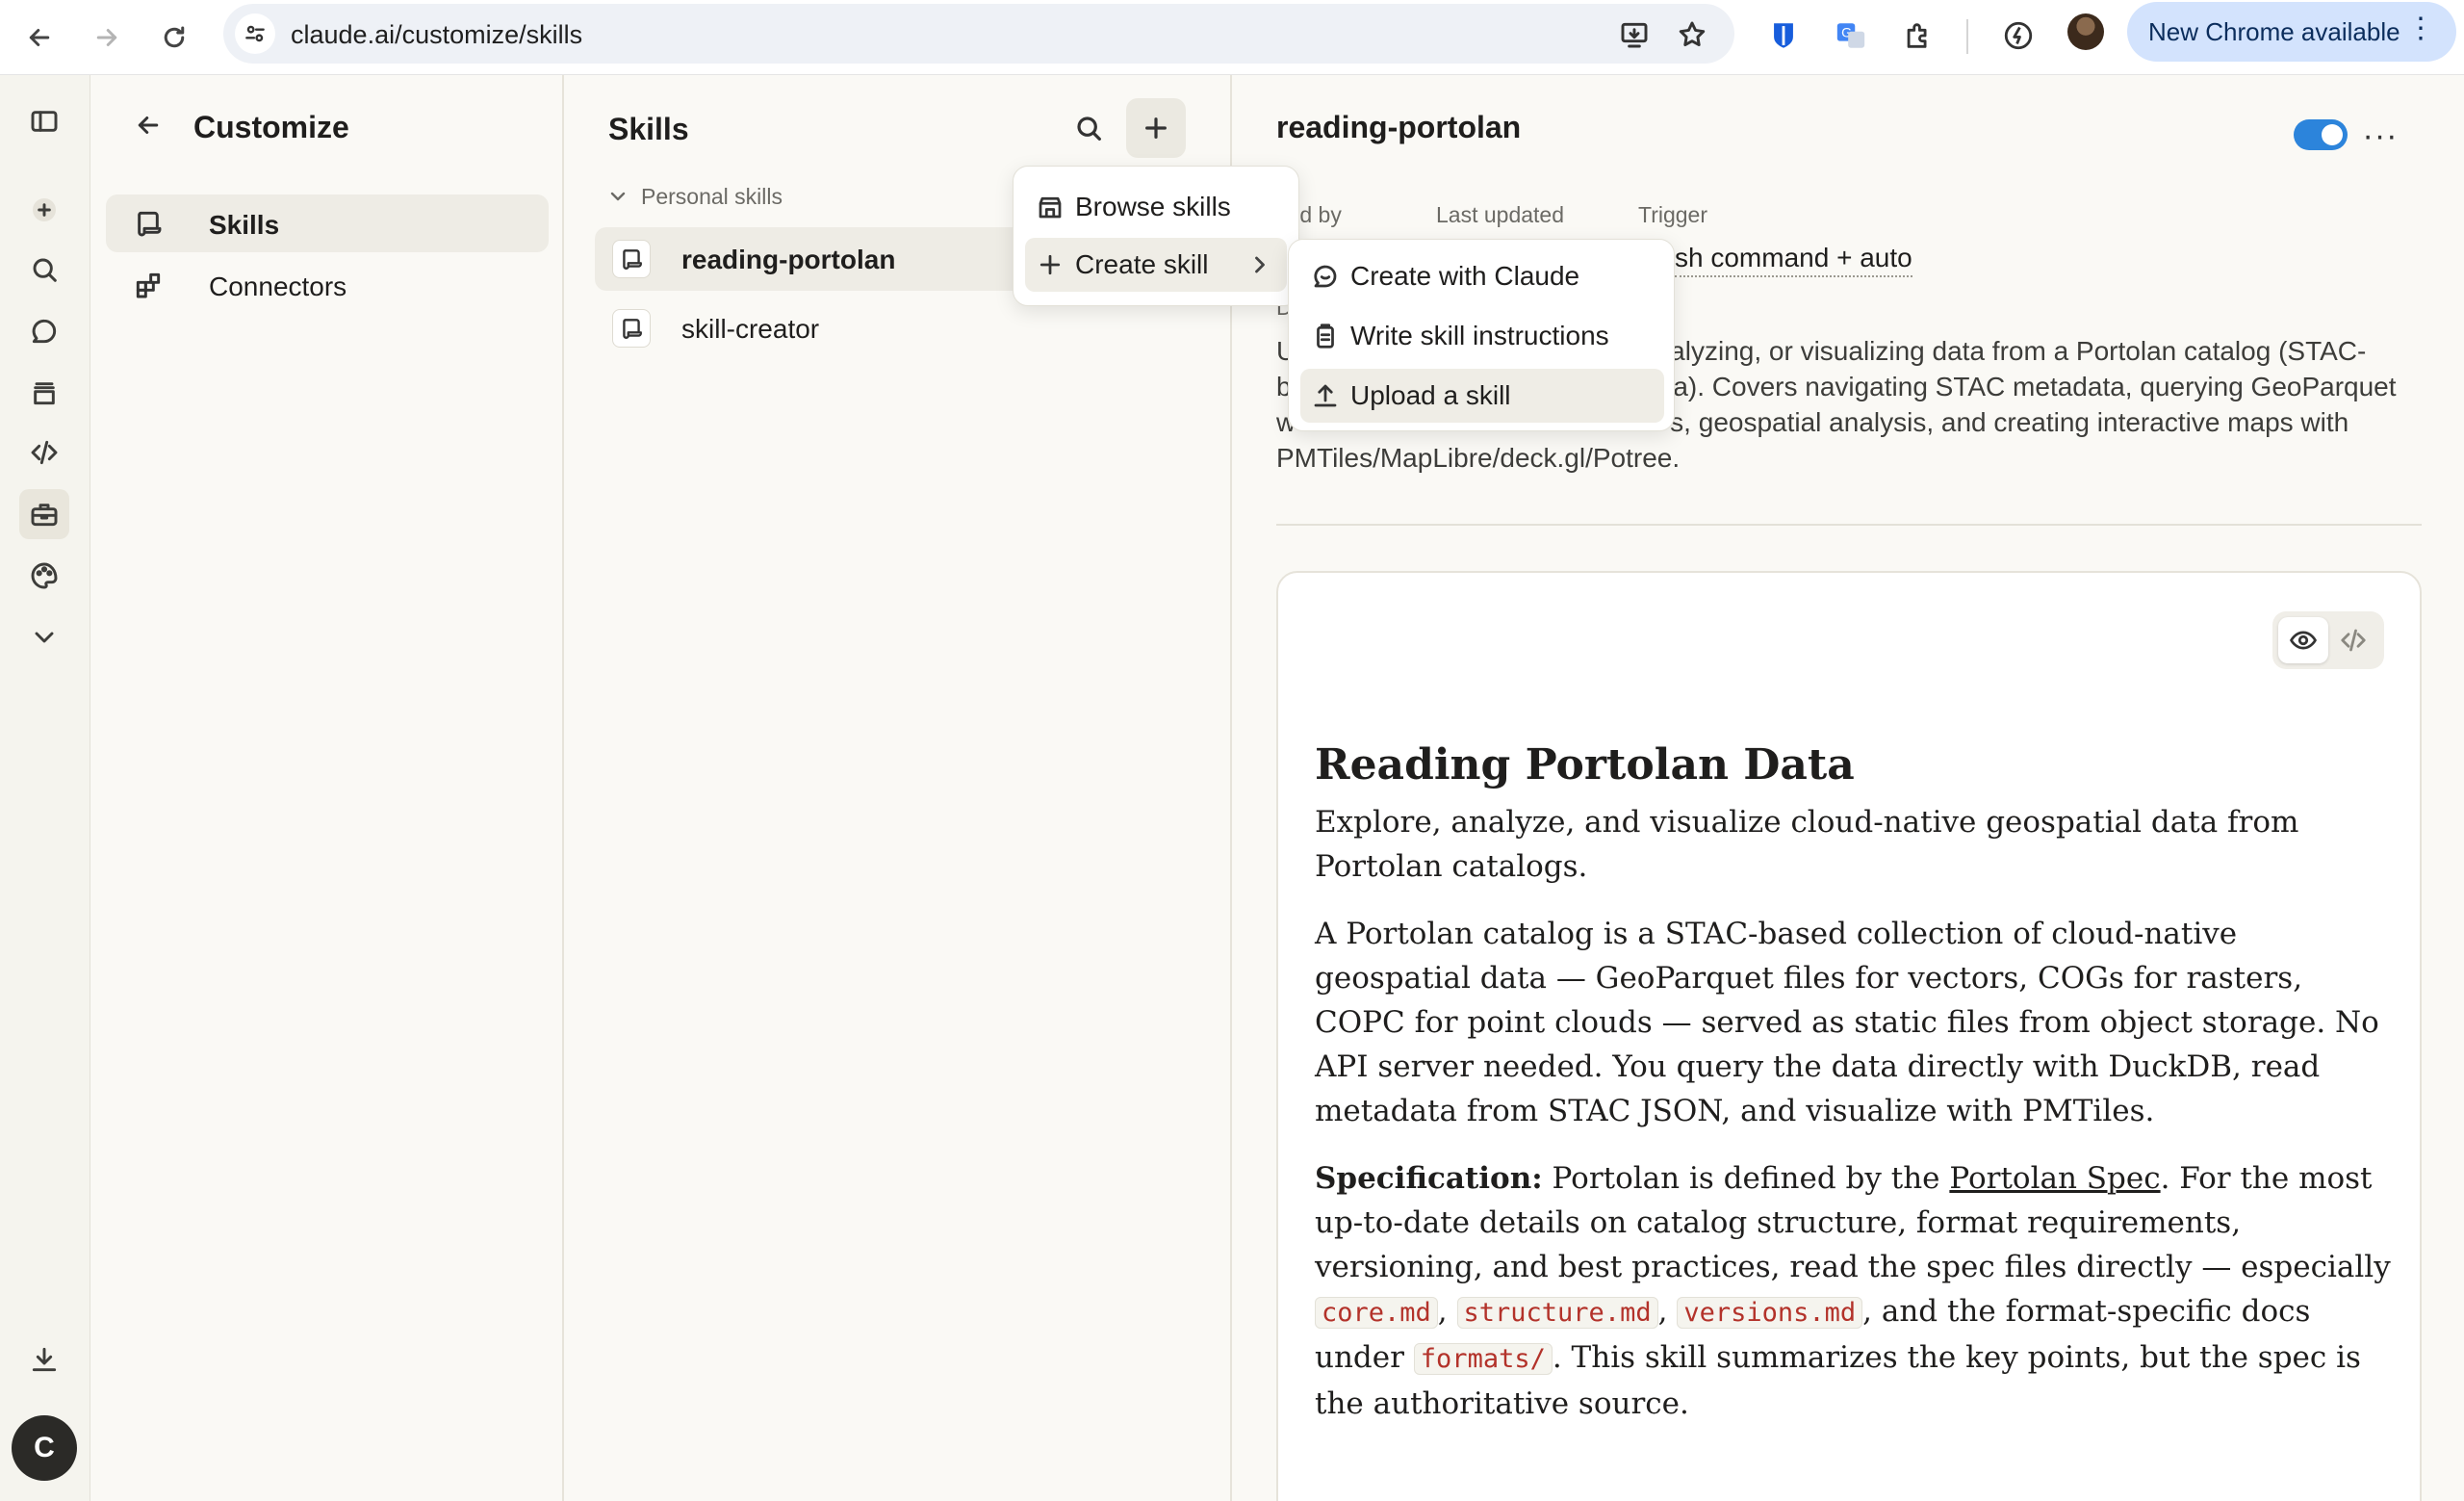 The width and height of the screenshot is (2464, 1501). Describe the element at coordinates (788, 259) in the screenshot. I see `skill-item-label: reading-portolan` at that location.